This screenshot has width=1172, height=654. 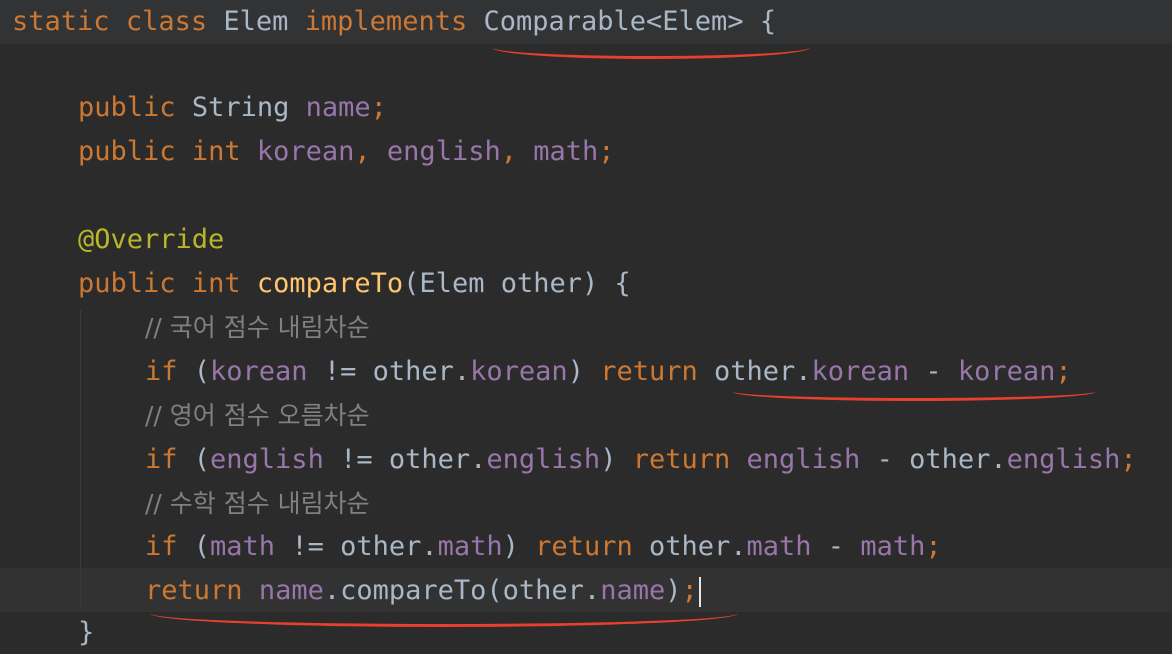 I want to click on code-line-score-fields: public int korean, english, math;, so click(x=346, y=152).